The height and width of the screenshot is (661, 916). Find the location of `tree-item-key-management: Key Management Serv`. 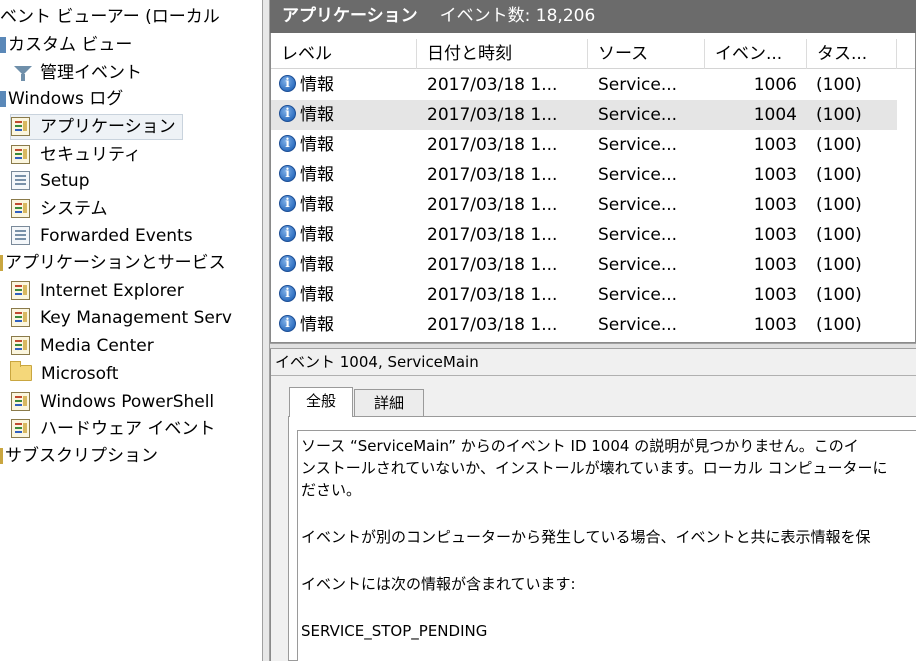

tree-item-key-management: Key Management Serv is located at coordinates (121, 318).